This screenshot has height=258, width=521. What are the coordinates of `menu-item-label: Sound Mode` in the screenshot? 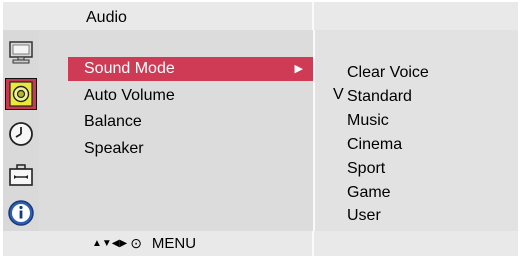 It's located at (129, 68).